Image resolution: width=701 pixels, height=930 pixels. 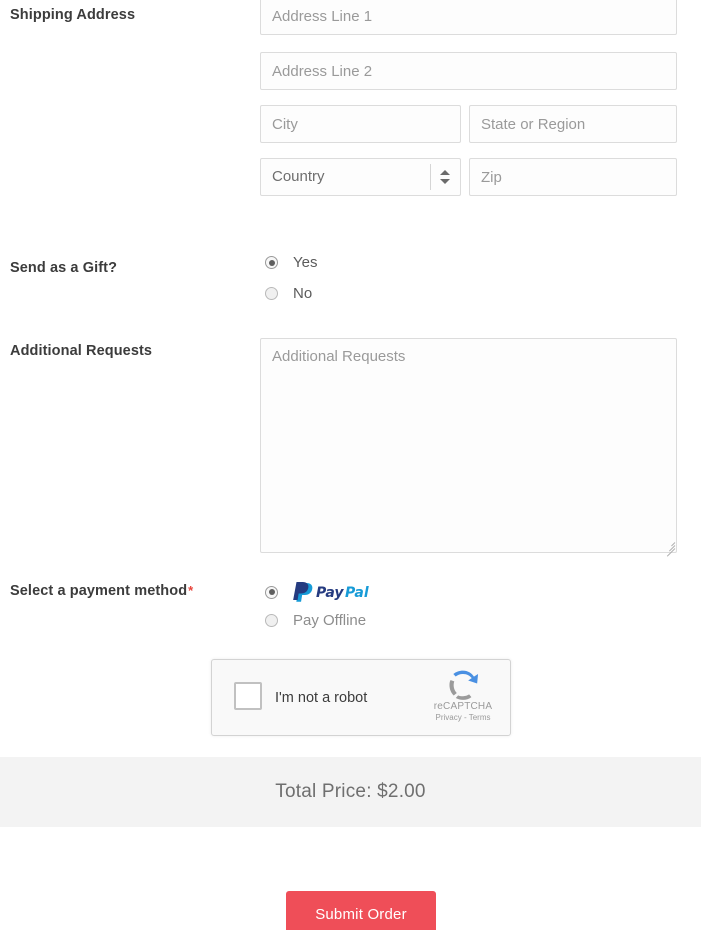 What do you see at coordinates (330, 593) in the screenshot?
I see `svg-text: Pay` at bounding box center [330, 593].